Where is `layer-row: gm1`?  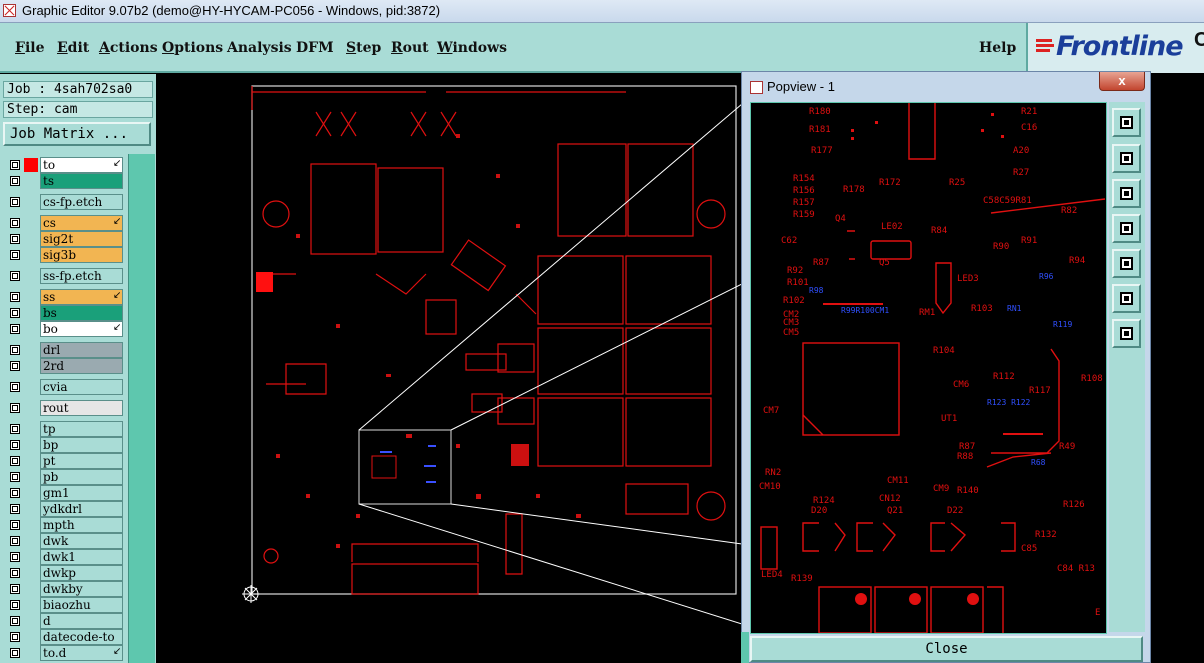
layer-row: gm1 is located at coordinates (65, 493).